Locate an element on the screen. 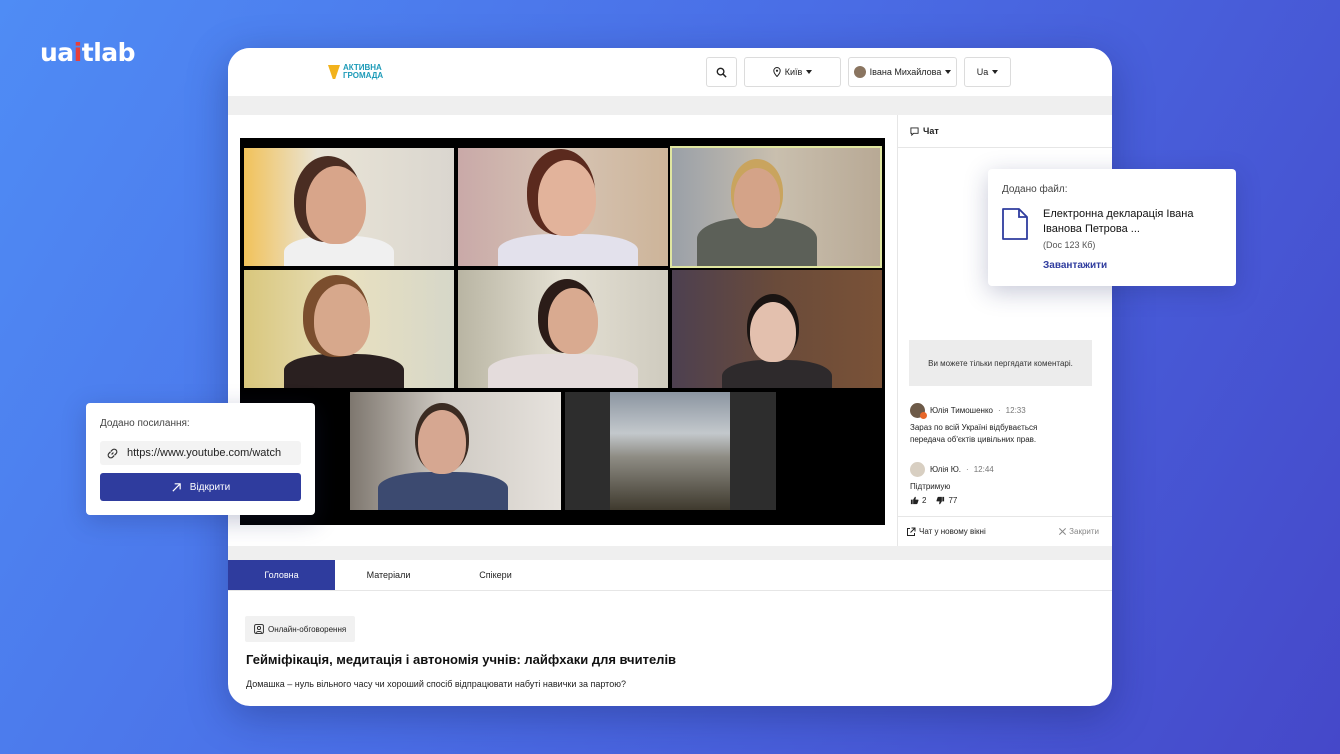  city-select: Київ is located at coordinates (792, 72).